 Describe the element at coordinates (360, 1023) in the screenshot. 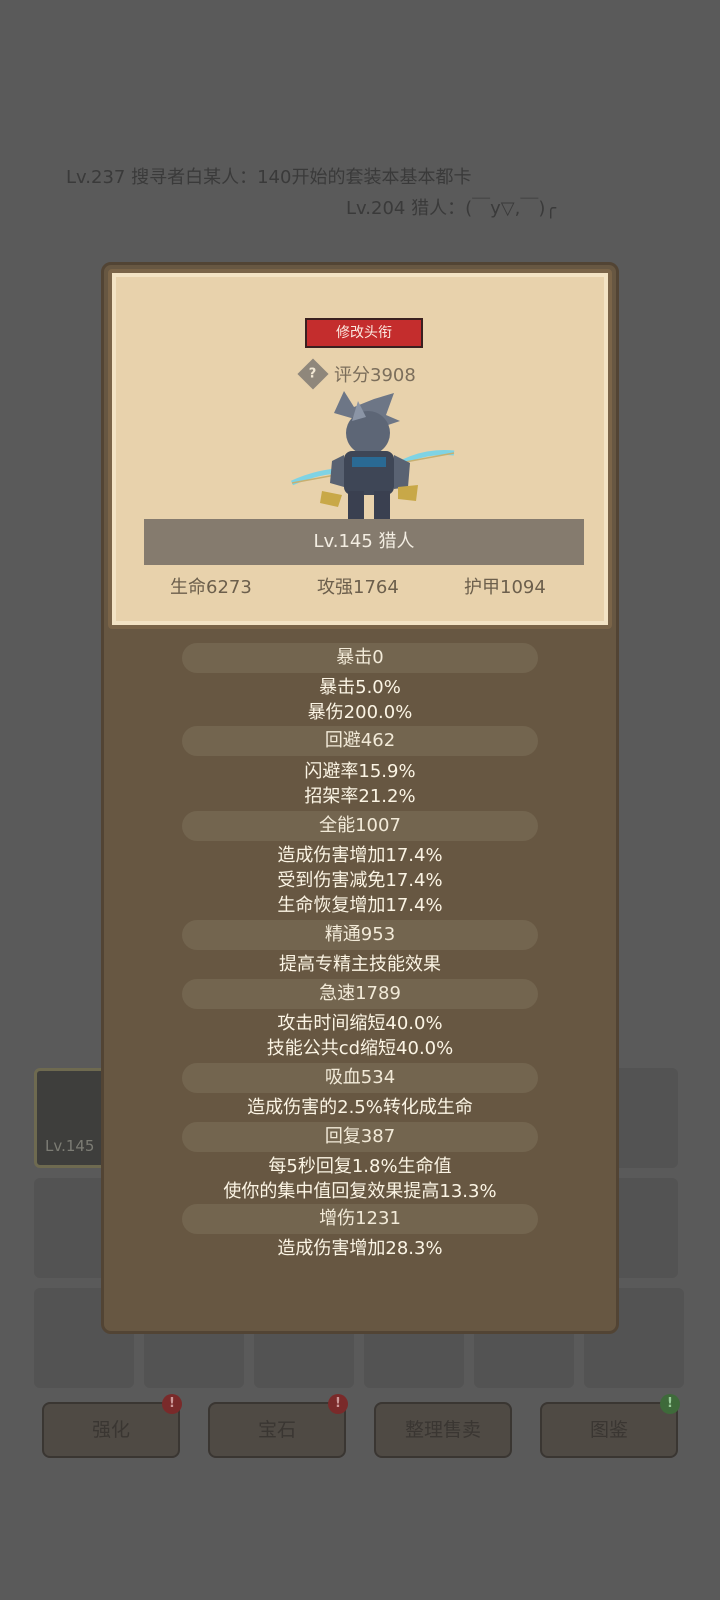

I see `stat-detail: 攻击时间缩短40.0%` at that location.